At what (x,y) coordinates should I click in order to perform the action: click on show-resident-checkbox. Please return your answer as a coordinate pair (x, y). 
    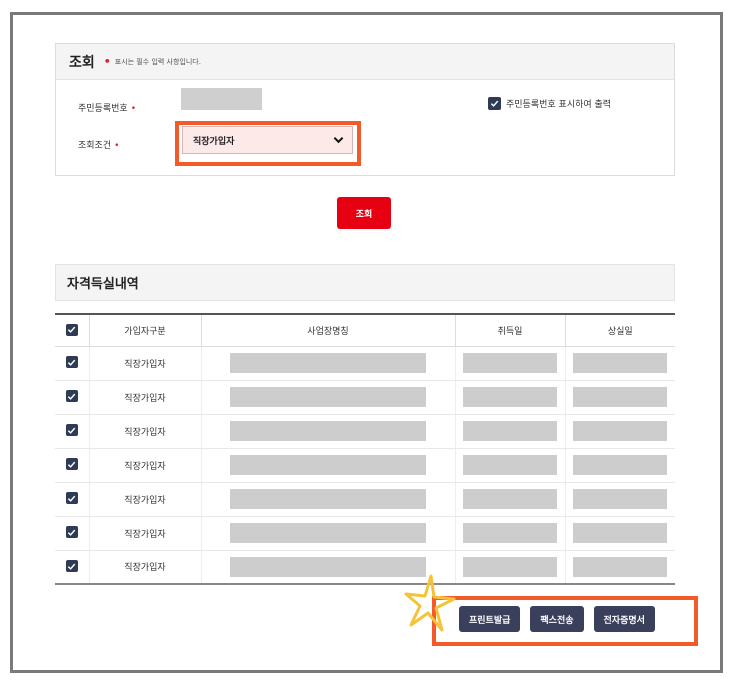
    Looking at the image, I should click on (494, 103).